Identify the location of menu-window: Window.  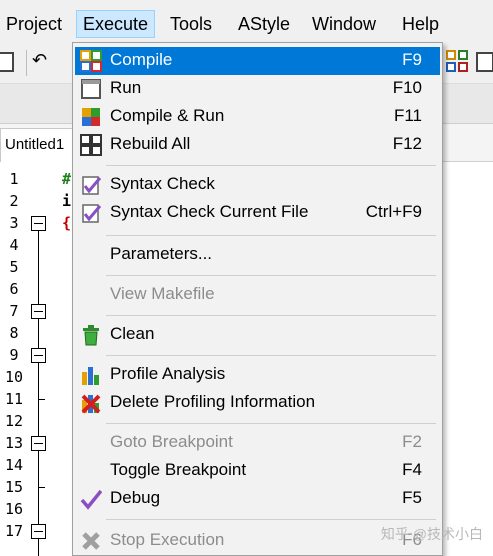
(344, 24).